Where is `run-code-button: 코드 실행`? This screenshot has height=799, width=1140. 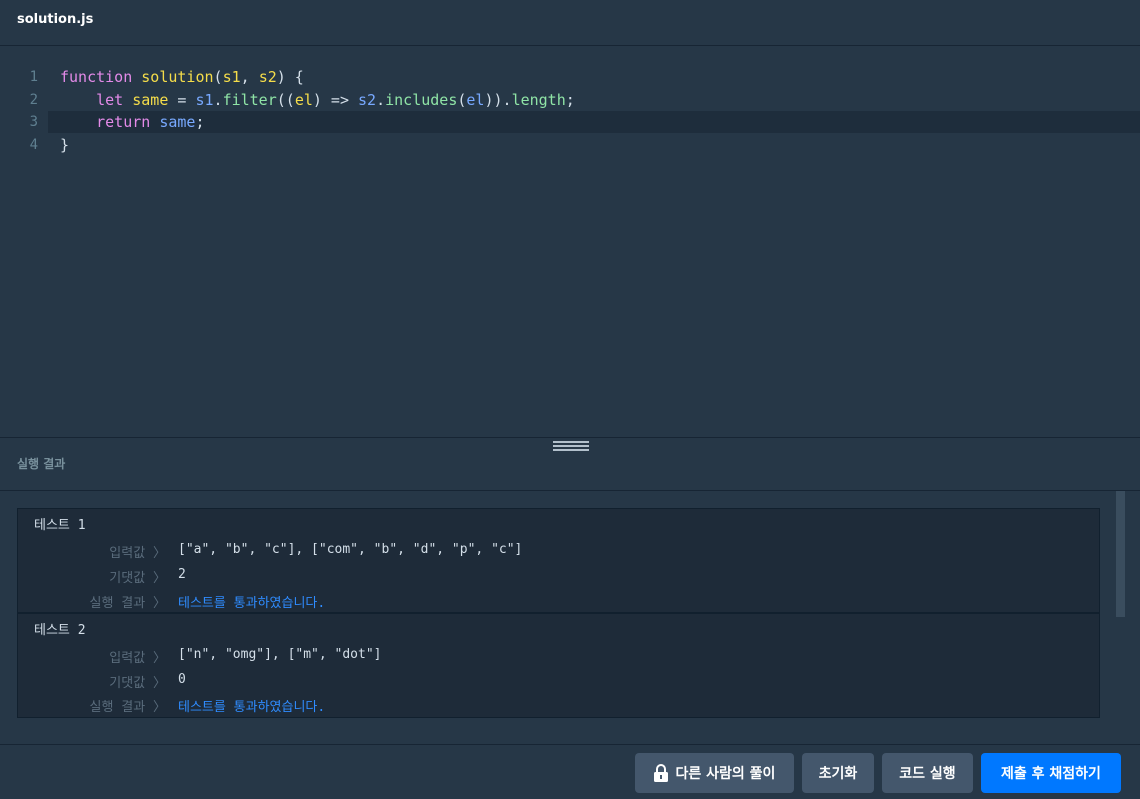
run-code-button: 코드 실행 is located at coordinates (927, 773).